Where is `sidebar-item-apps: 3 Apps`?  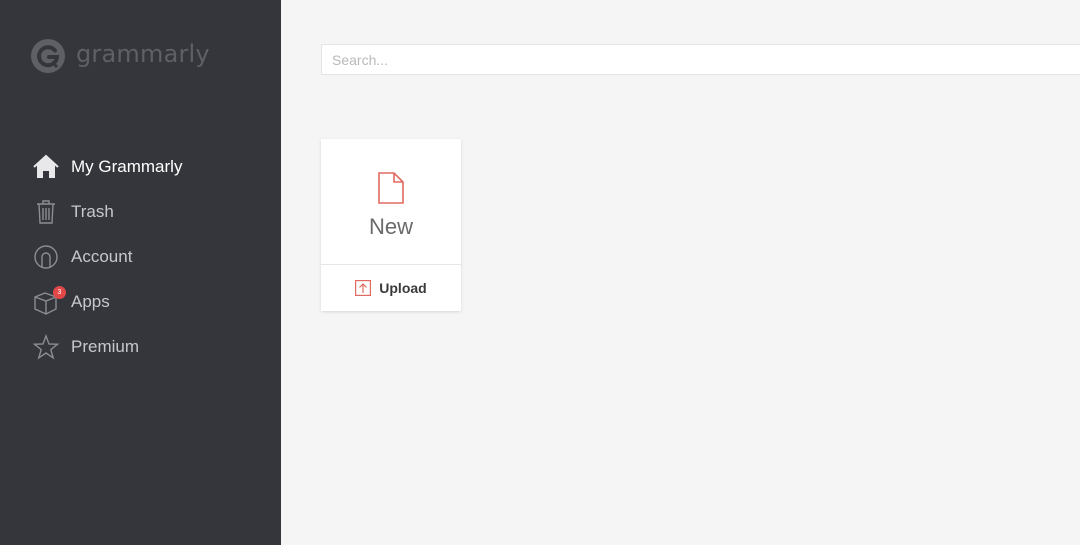 sidebar-item-apps: 3 Apps is located at coordinates (152, 301).